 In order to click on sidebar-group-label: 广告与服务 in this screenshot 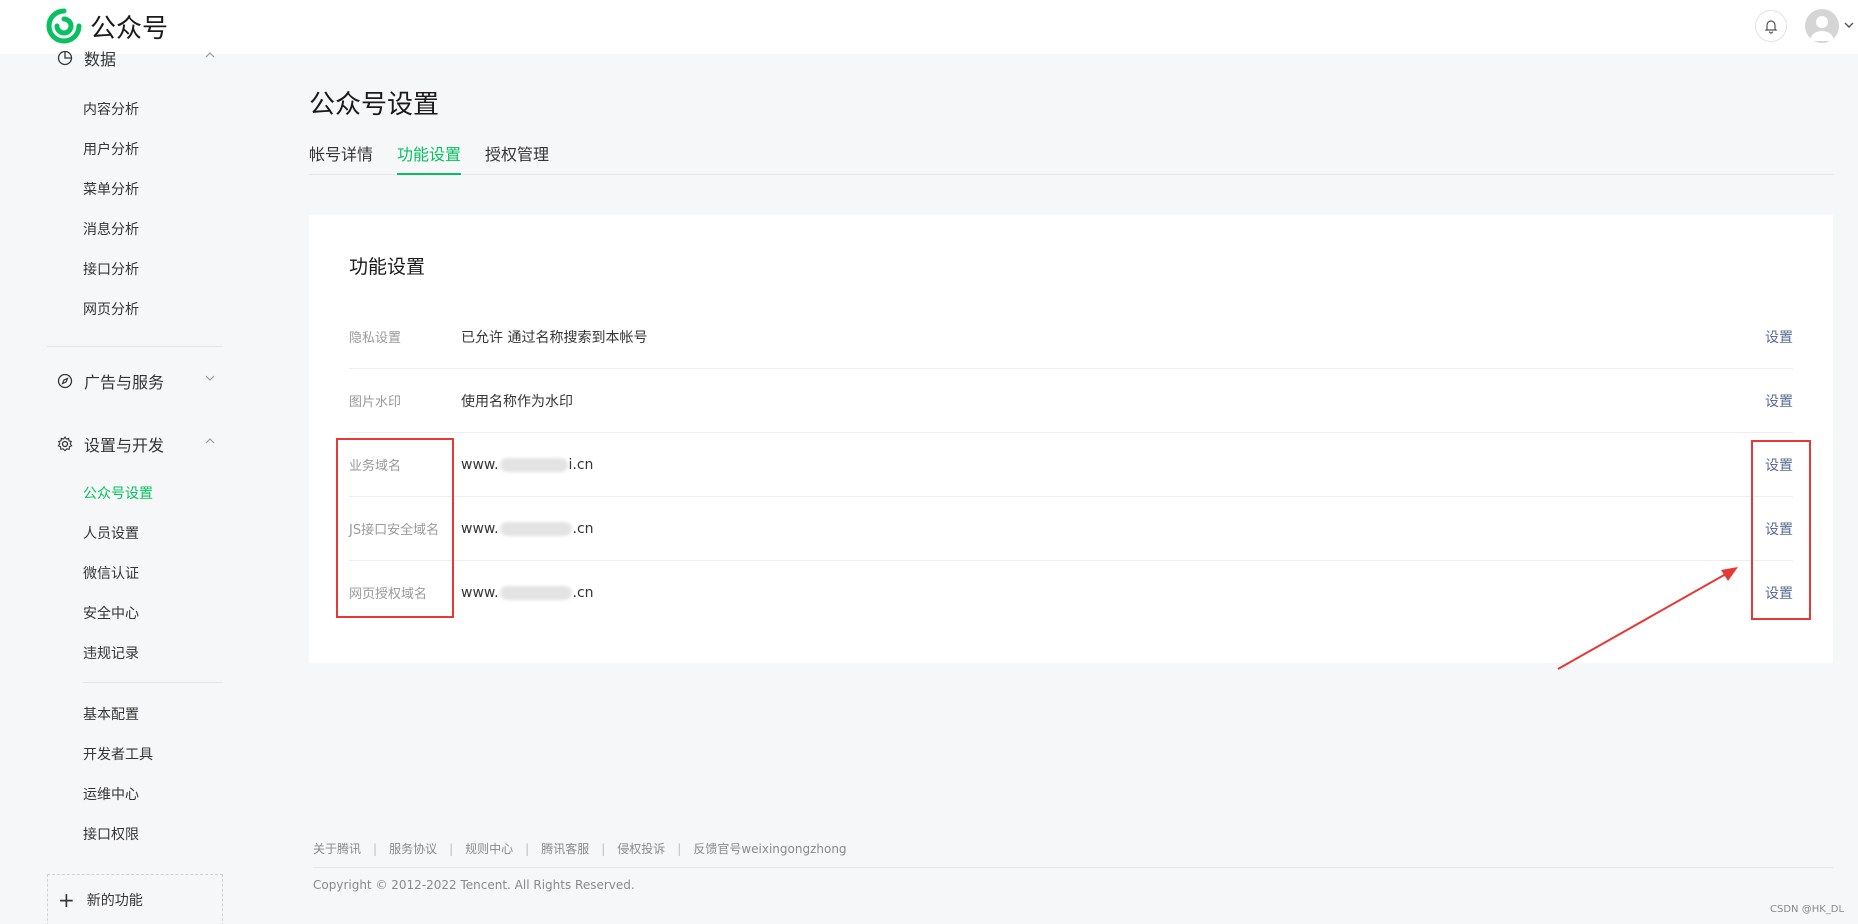, I will do `click(124, 382)`.